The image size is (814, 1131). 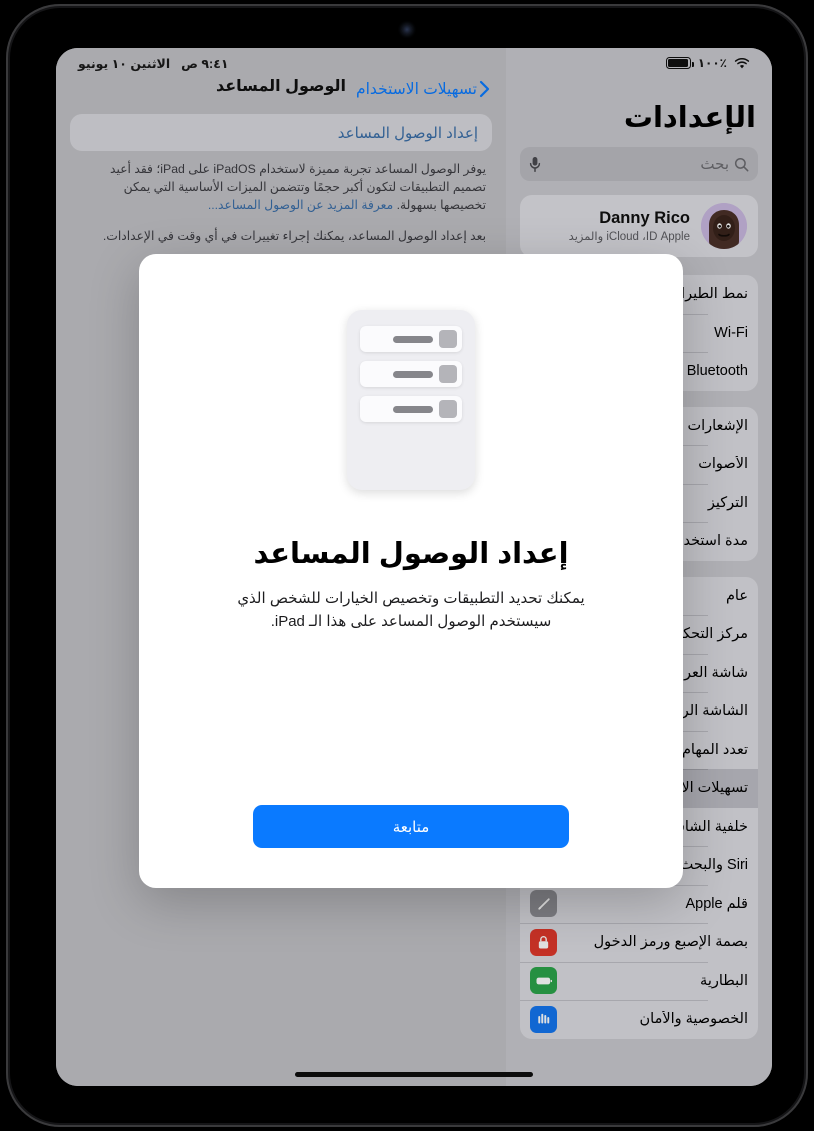 What do you see at coordinates (407, 29) in the screenshot?
I see `front-camera-icon` at bounding box center [407, 29].